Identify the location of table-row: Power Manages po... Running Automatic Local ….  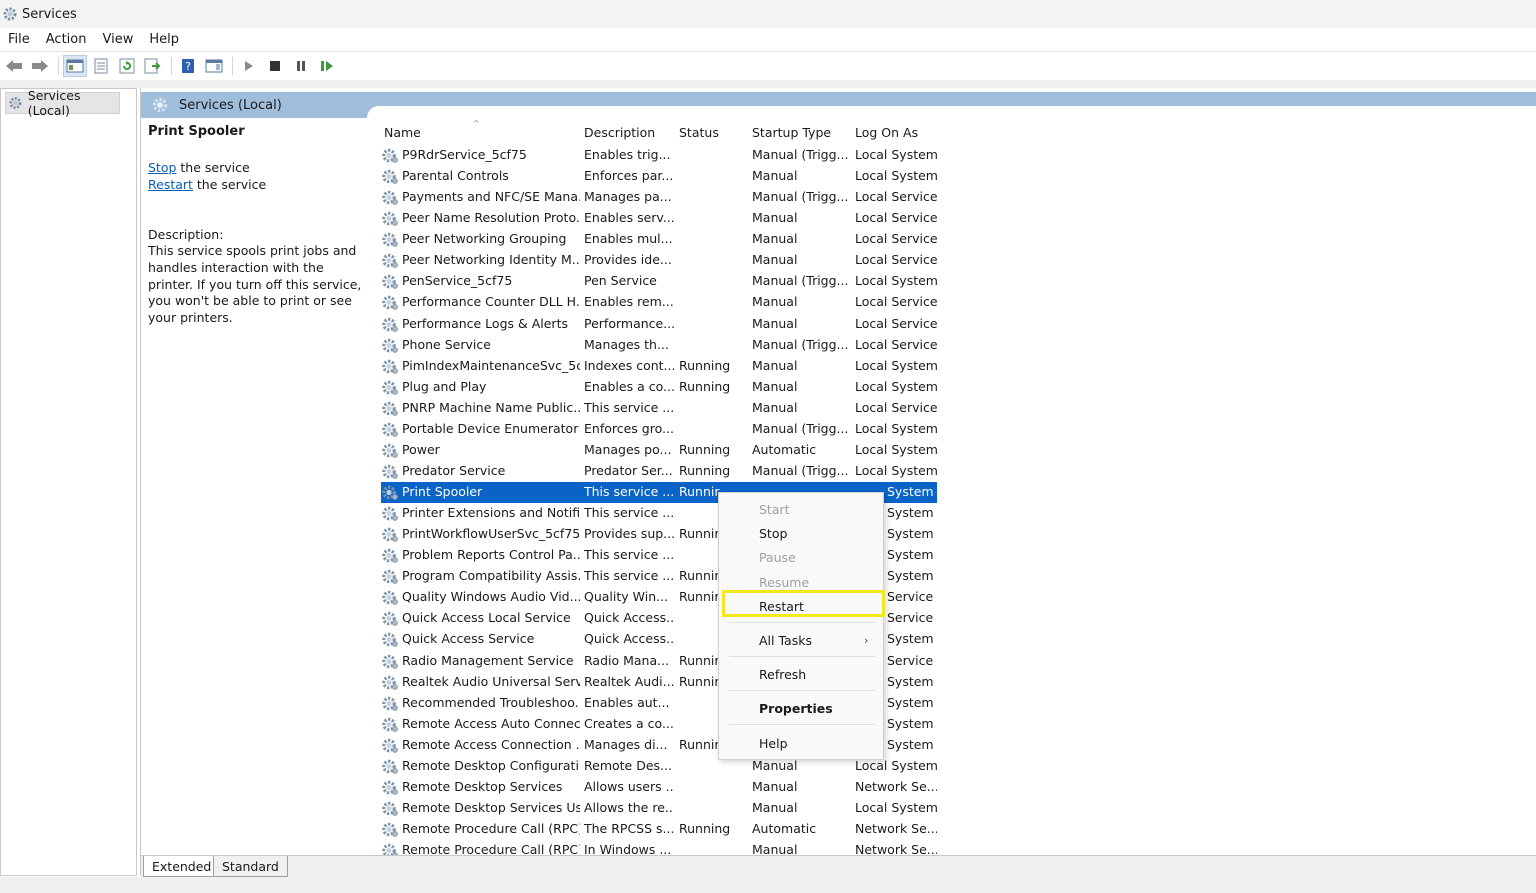
(659, 450).